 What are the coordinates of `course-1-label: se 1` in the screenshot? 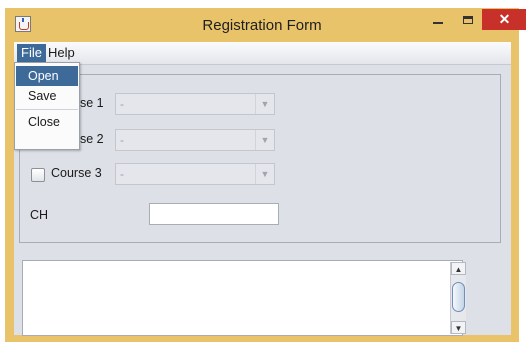 It's located at (92, 103).